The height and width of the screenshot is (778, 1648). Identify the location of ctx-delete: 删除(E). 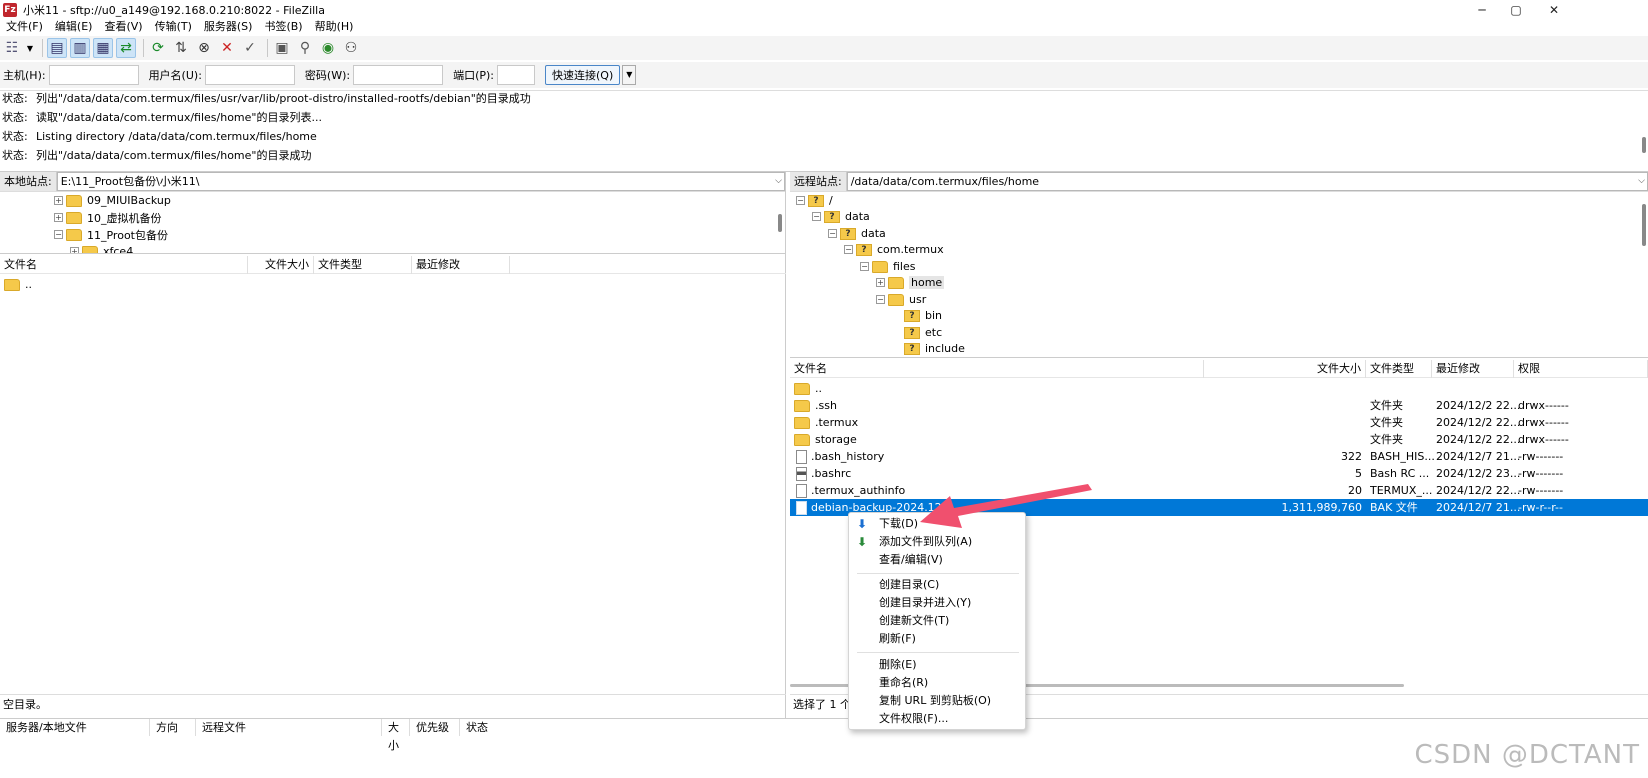
(937, 665).